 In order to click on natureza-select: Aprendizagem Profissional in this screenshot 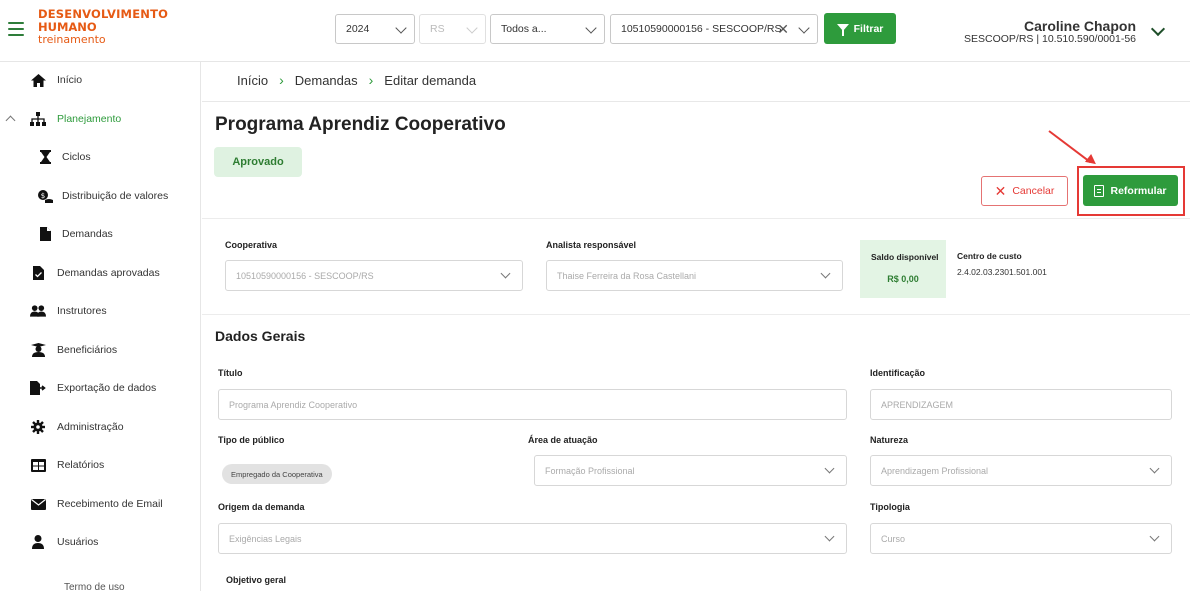, I will do `click(1021, 470)`.